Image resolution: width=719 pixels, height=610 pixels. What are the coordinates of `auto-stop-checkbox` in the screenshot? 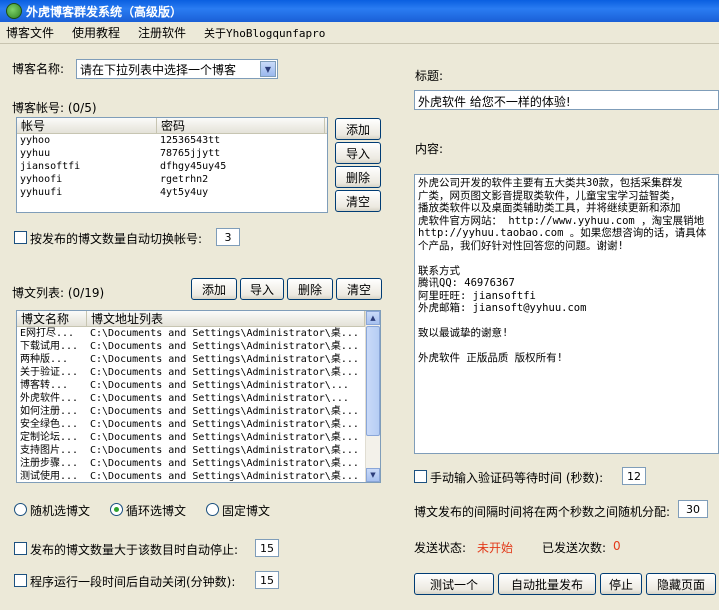 It's located at (20, 548).